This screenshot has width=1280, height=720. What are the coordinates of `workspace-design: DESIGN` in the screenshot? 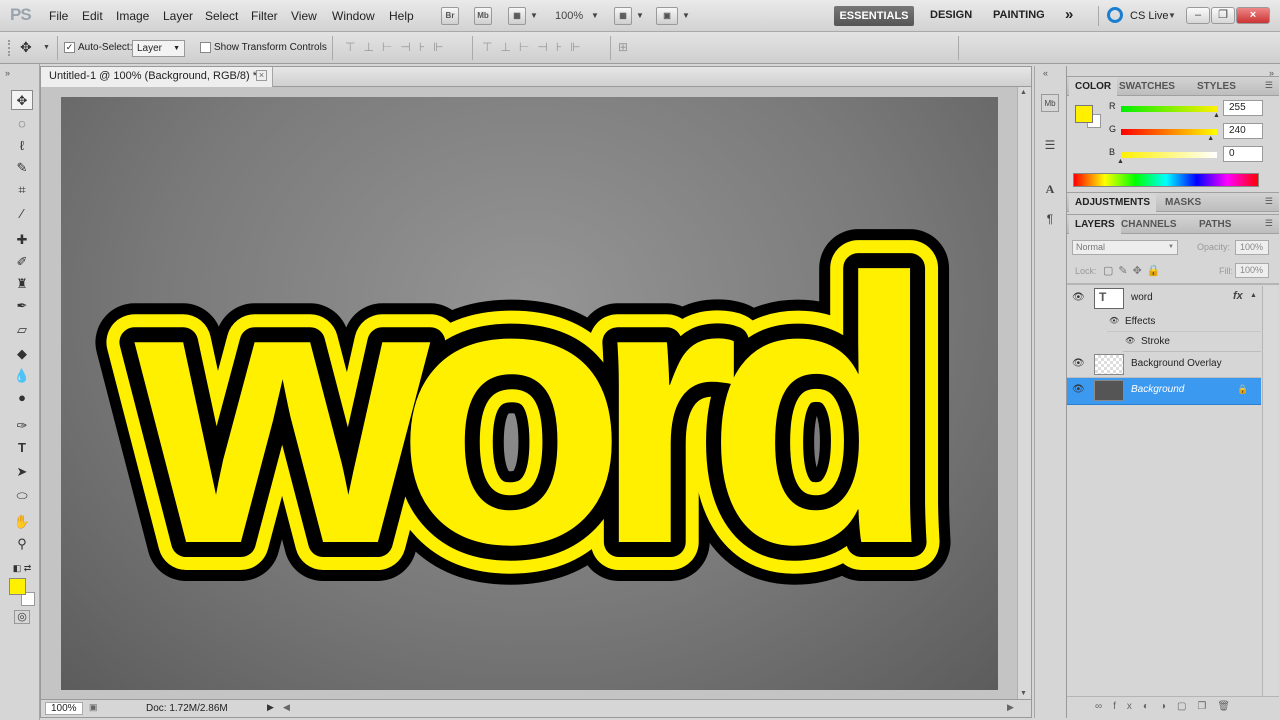 It's located at (951, 15).